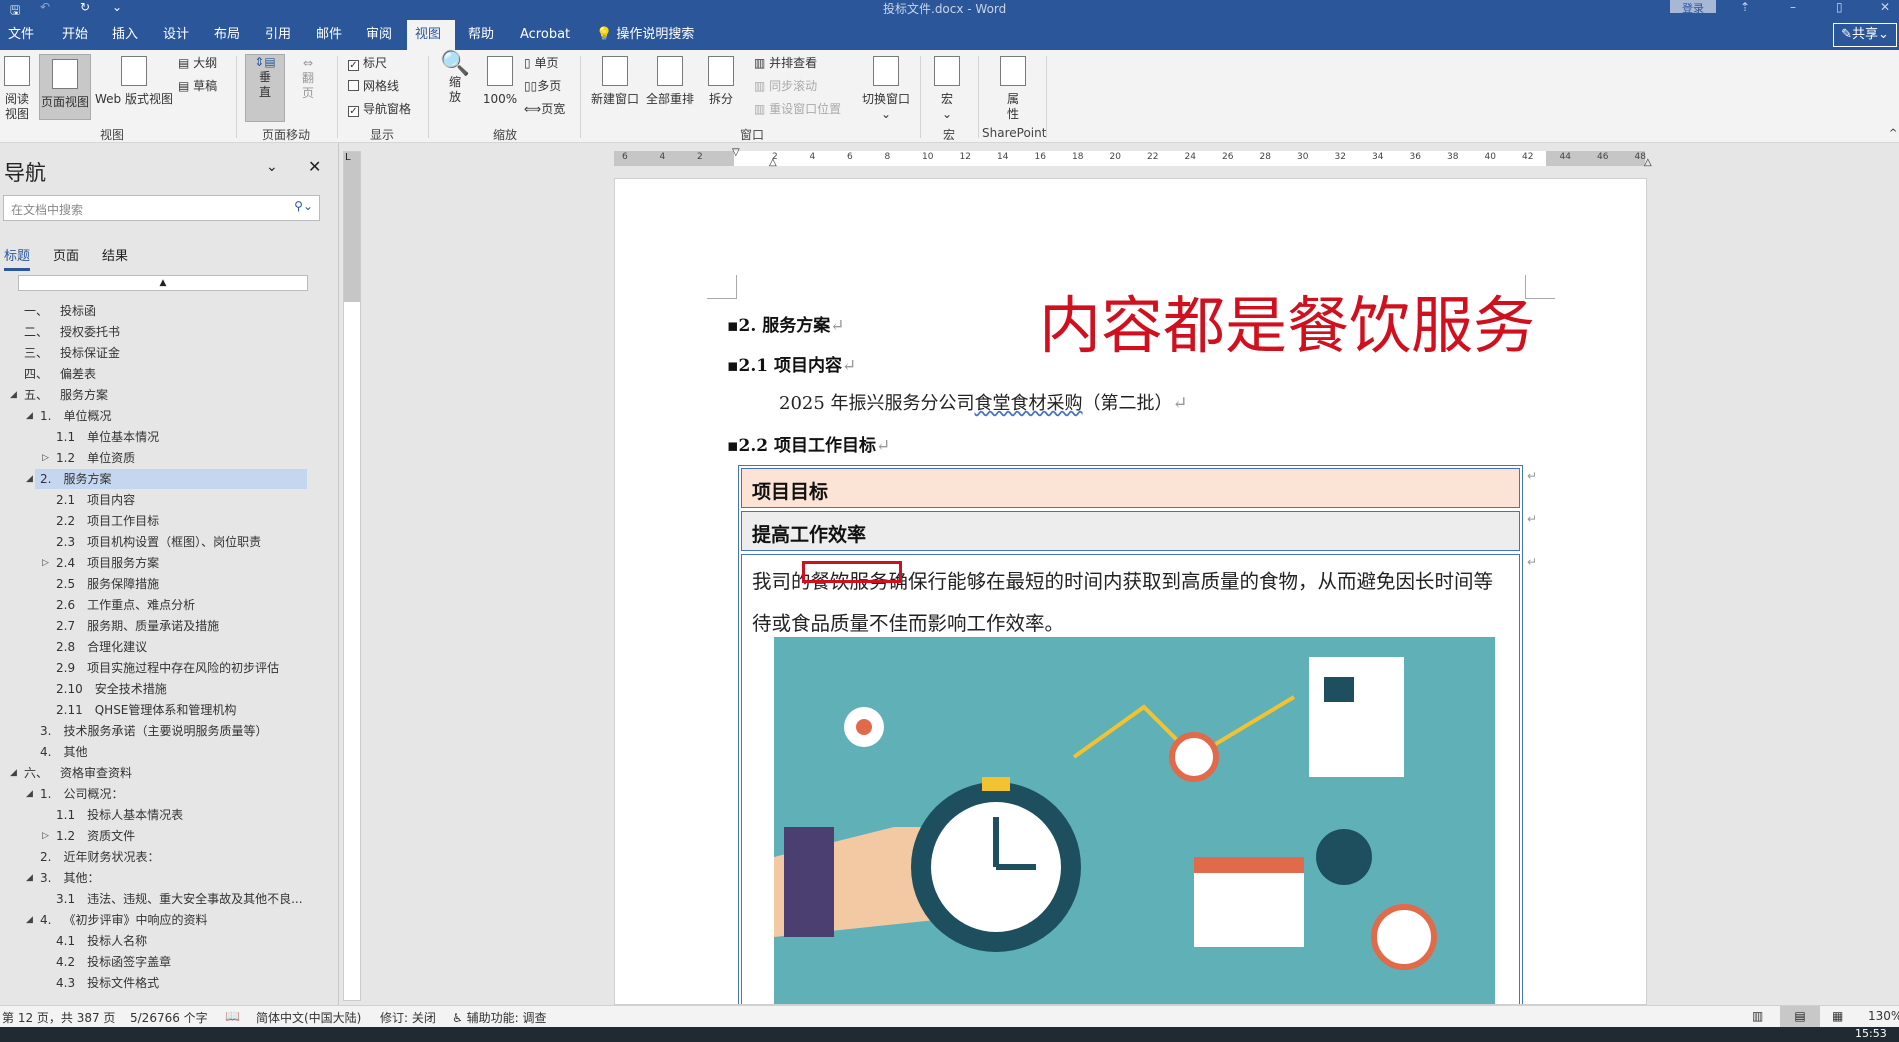  What do you see at coordinates (1757, 1016) in the screenshot?
I see `read-mode-view-icon: ▥` at bounding box center [1757, 1016].